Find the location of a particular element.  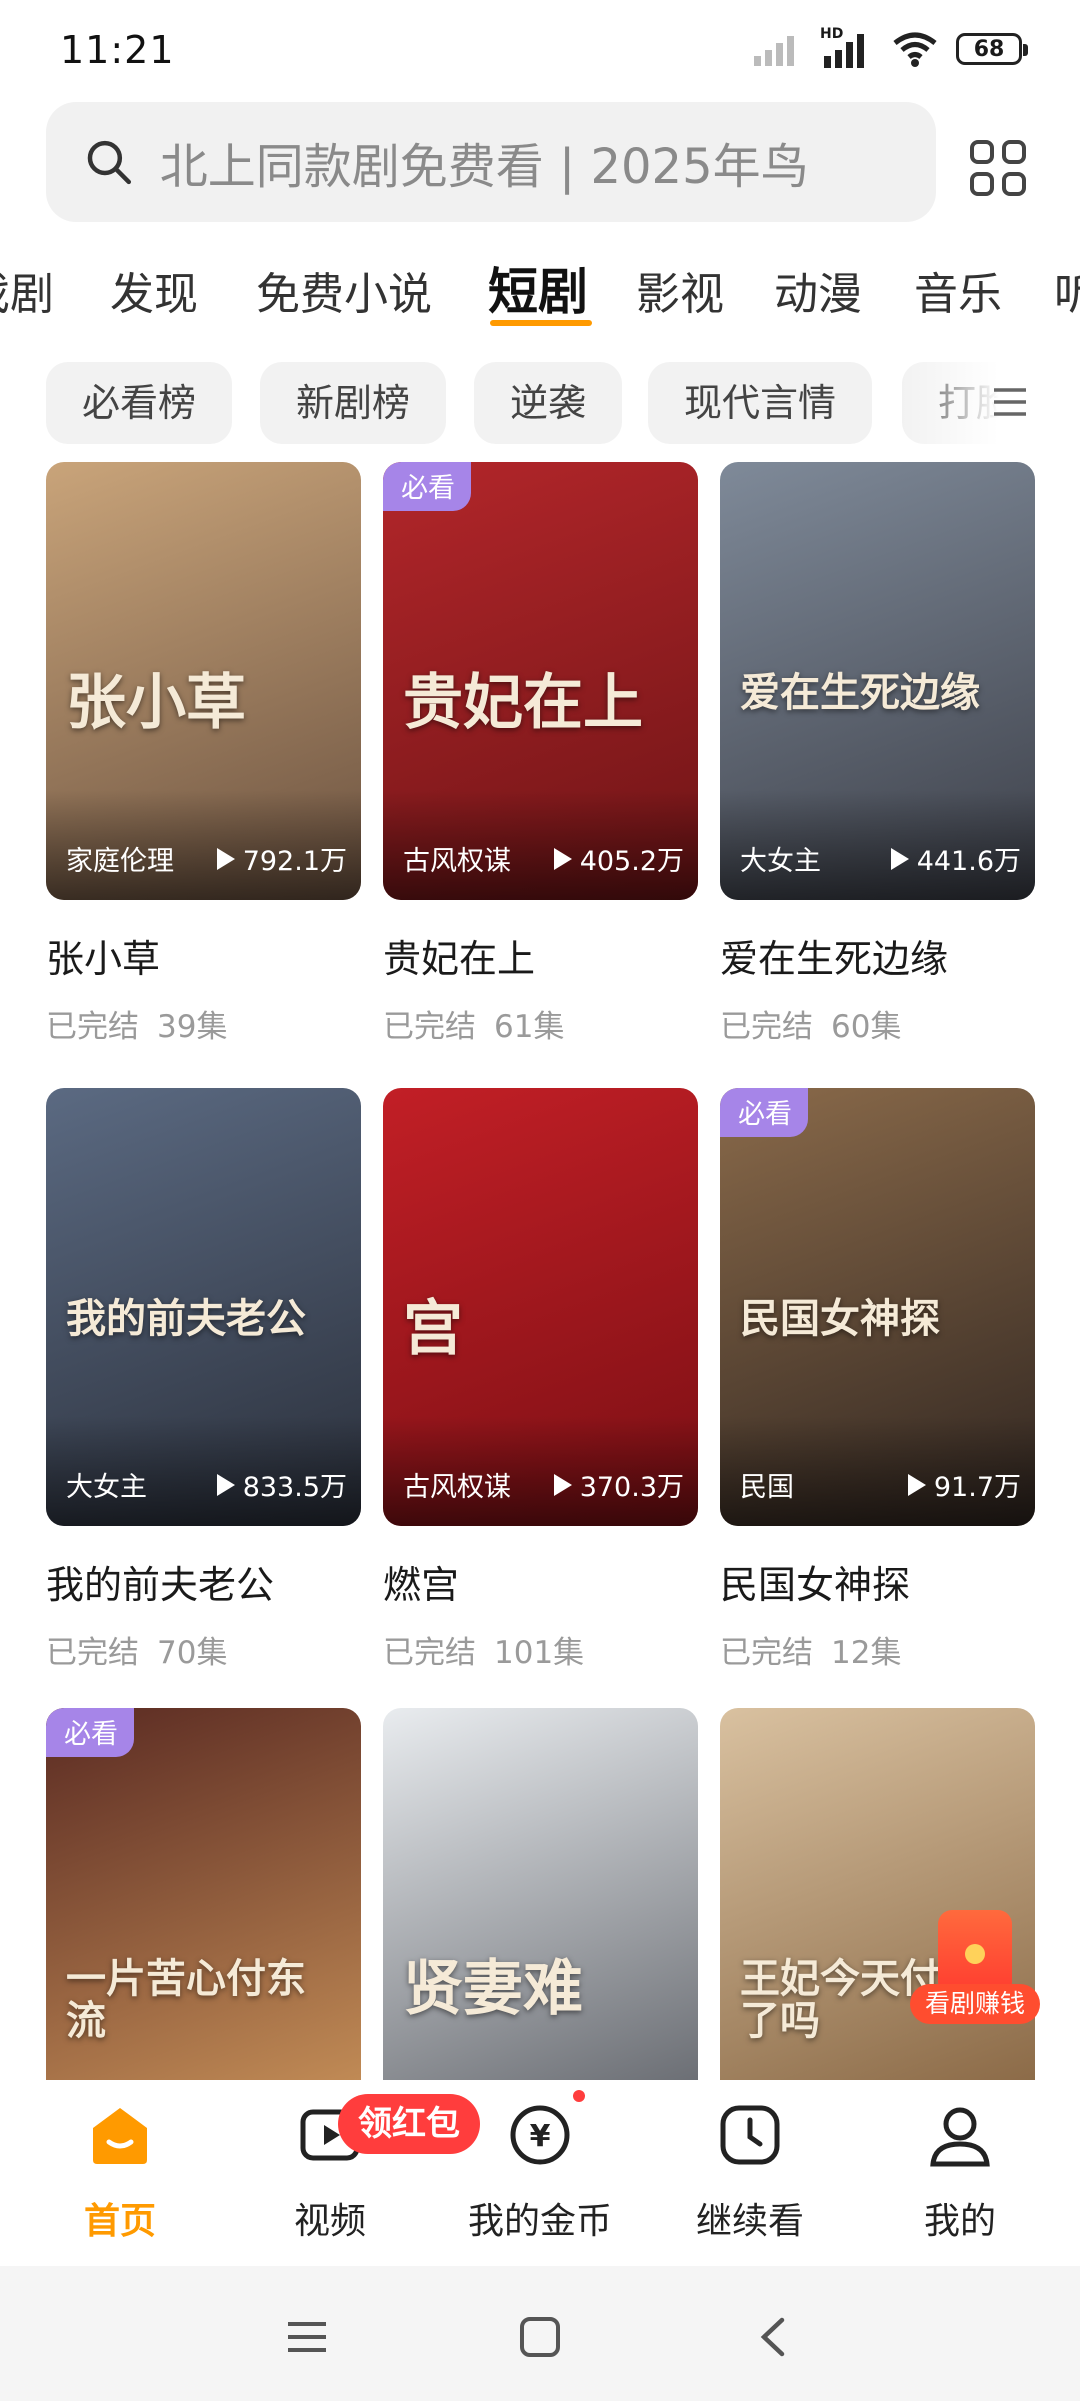

show-card: 爱在生死边缘 大女主 441.6万 爱在生死边缘 已完结 60集 is located at coordinates (877, 754).